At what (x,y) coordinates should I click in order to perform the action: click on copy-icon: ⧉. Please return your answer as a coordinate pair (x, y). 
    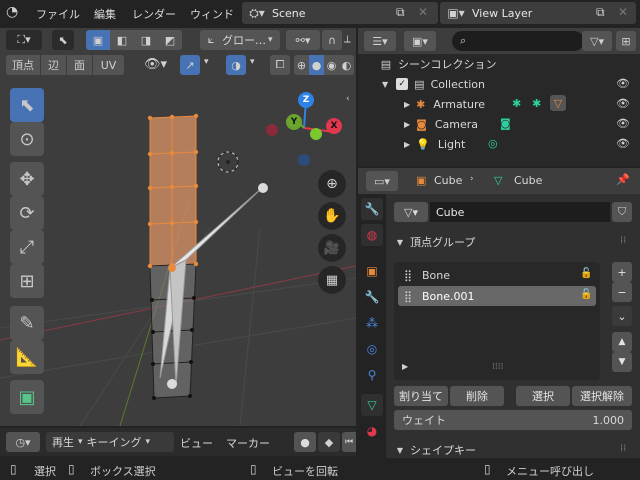
    Looking at the image, I should click on (400, 12).